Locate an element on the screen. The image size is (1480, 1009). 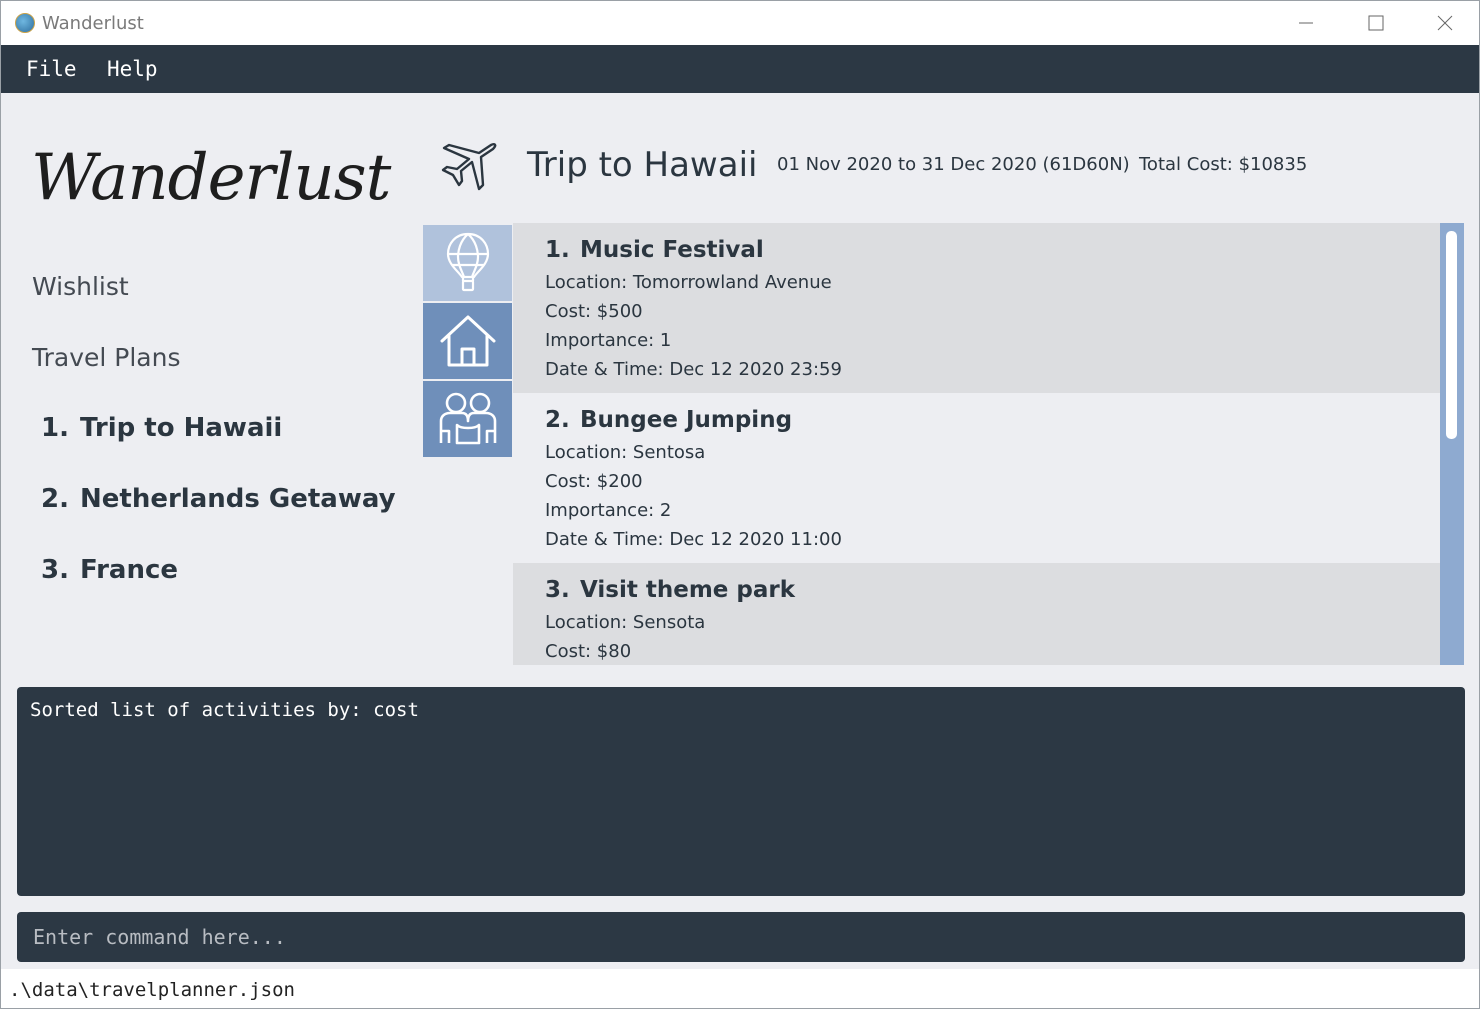
travel-plan-item: 3. France is located at coordinates (109, 570).